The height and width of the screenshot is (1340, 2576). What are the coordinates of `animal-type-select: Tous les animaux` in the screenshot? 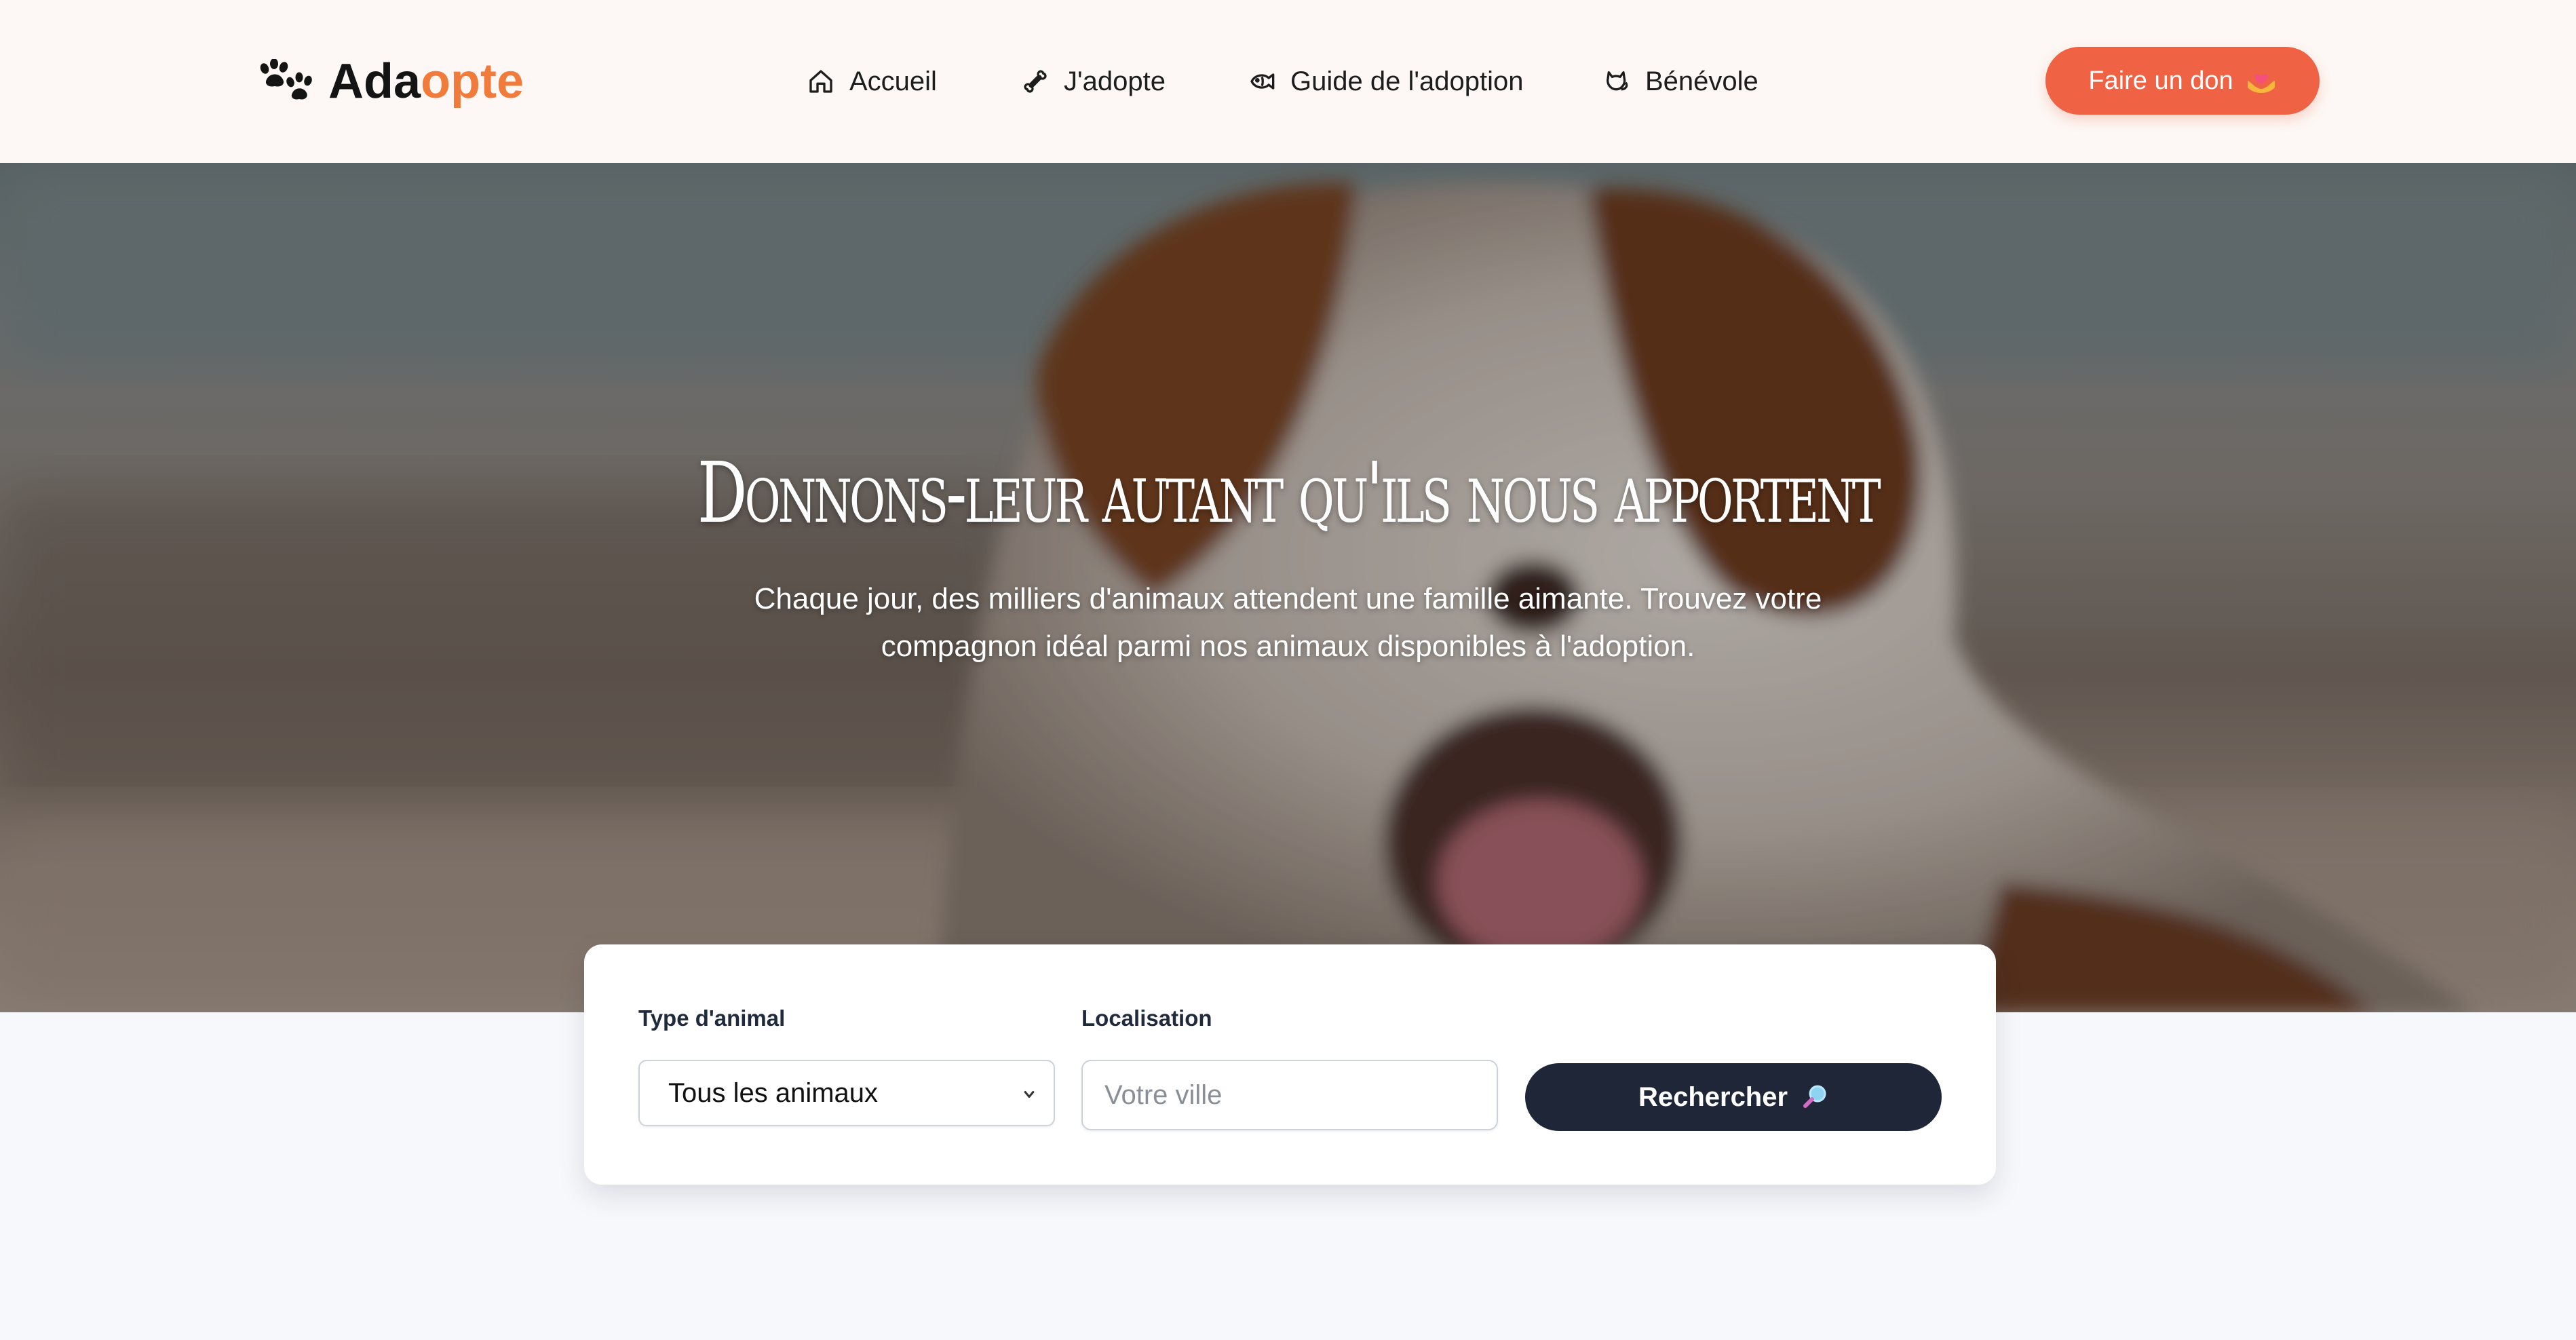 It's located at (847, 1093).